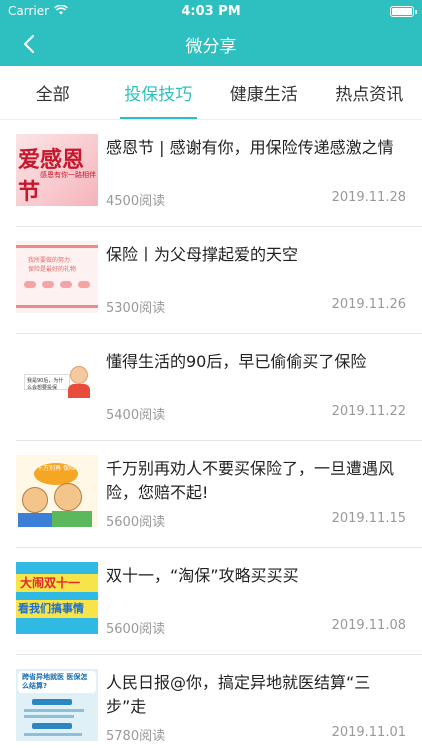 The image size is (422, 750). I want to click on article-title: 懂得生活的90后，早已偷偷买了保险, so click(236, 361).